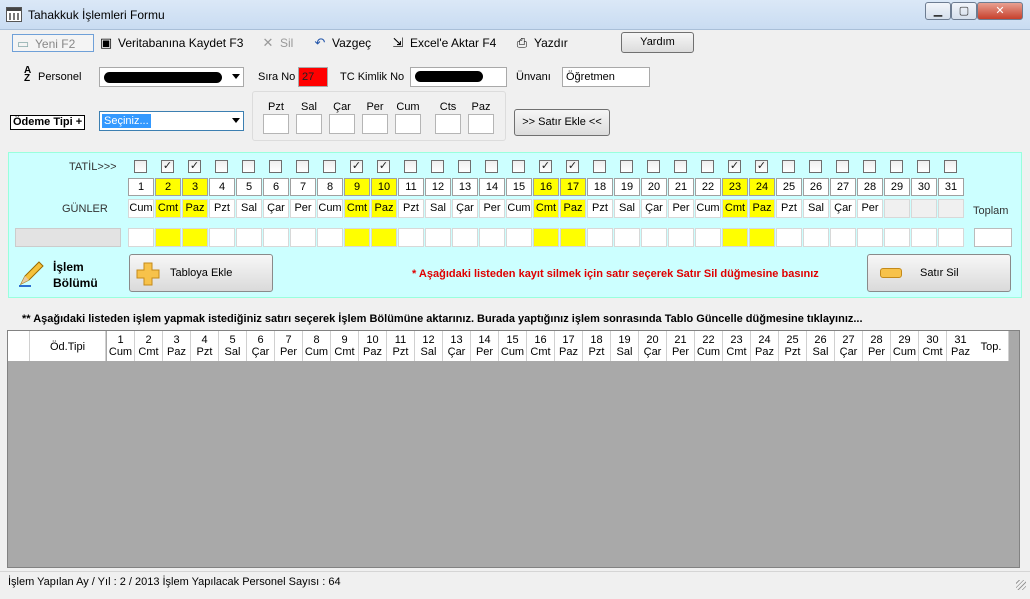 The height and width of the screenshot is (599, 1030). Describe the element at coordinates (513, 346) in the screenshot. I see `grid-header-day: 15 Cum` at that location.